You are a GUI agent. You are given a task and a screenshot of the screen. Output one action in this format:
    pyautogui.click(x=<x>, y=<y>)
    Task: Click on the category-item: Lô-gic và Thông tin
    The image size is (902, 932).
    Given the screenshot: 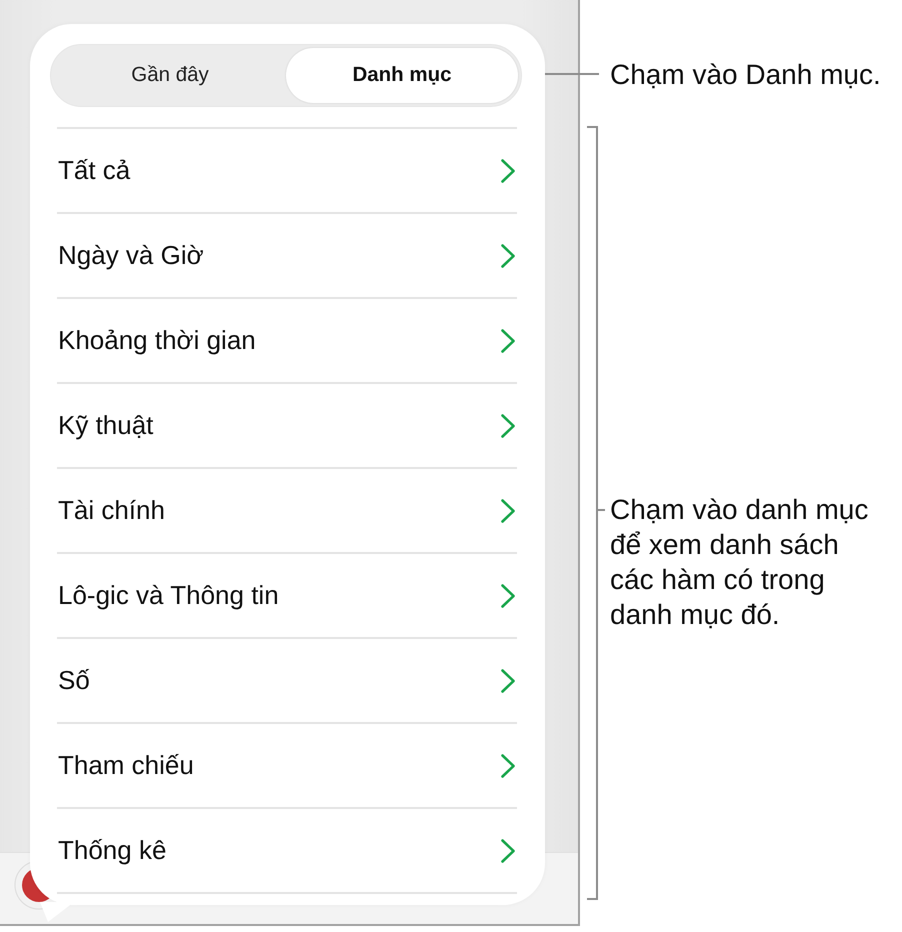 What is the action you would take?
    pyautogui.click(x=168, y=595)
    